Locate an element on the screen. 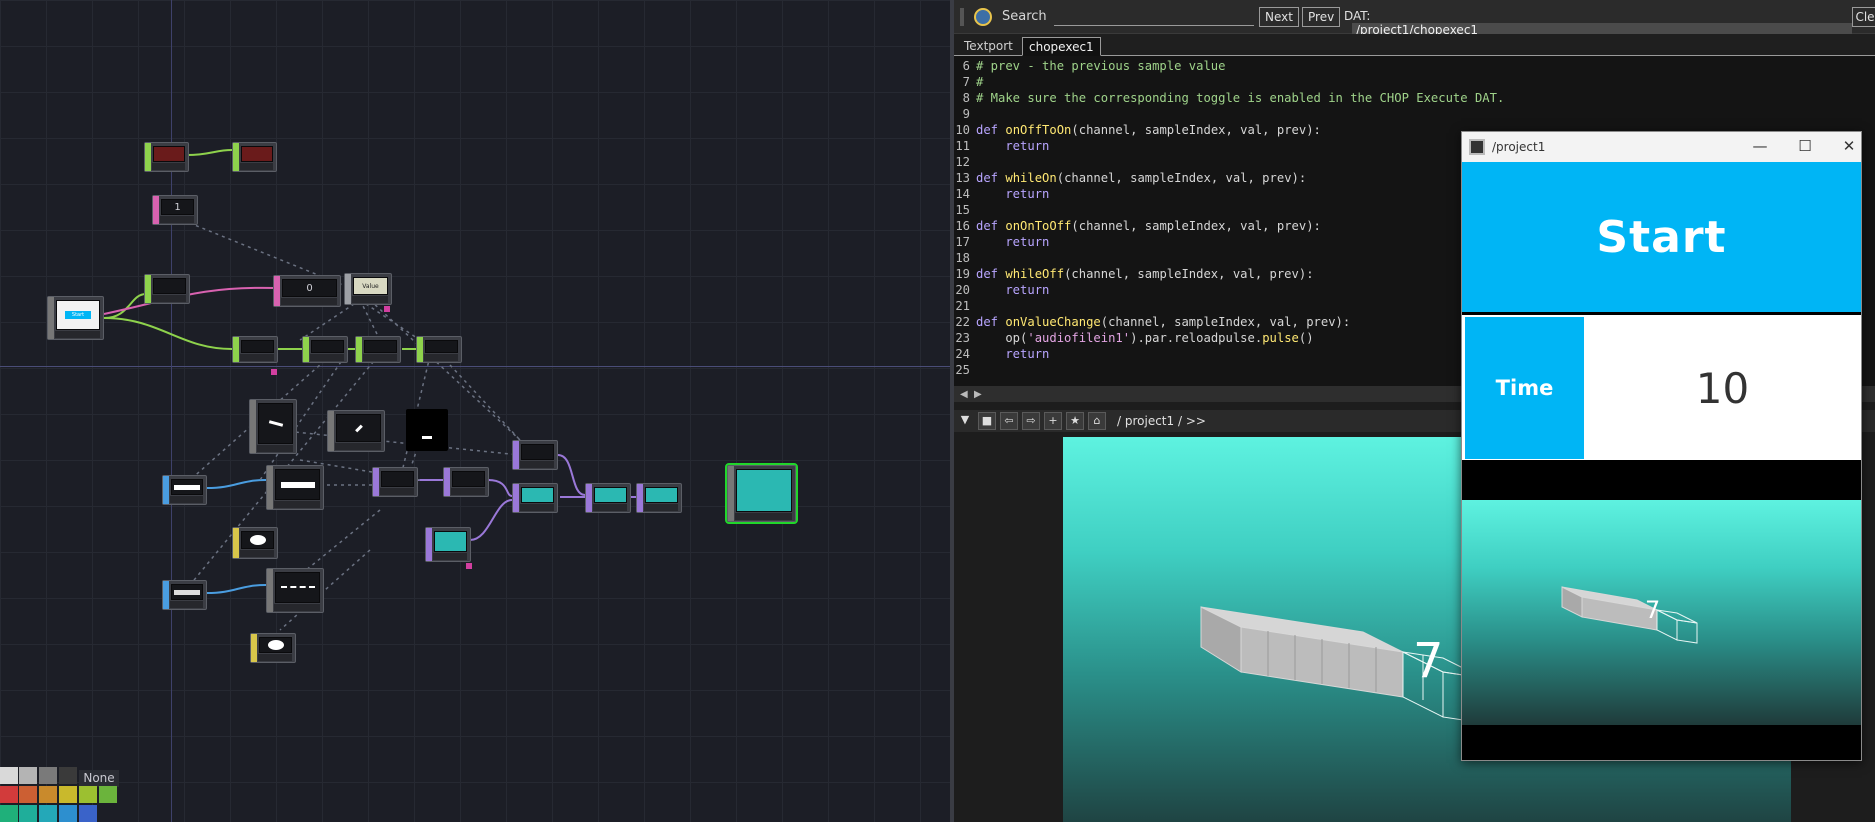 The image size is (1875, 822). top-node-slash is located at coordinates (356, 431).